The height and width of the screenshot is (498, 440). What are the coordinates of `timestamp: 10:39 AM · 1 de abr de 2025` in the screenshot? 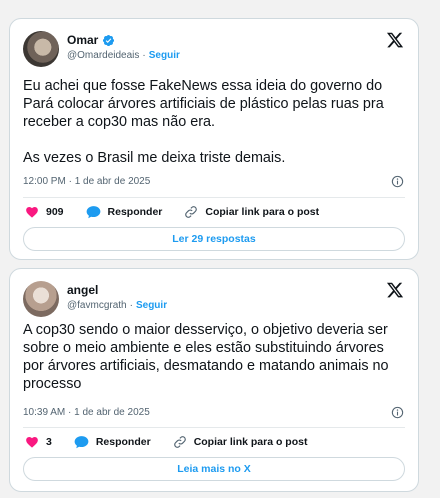 It's located at (86, 412).